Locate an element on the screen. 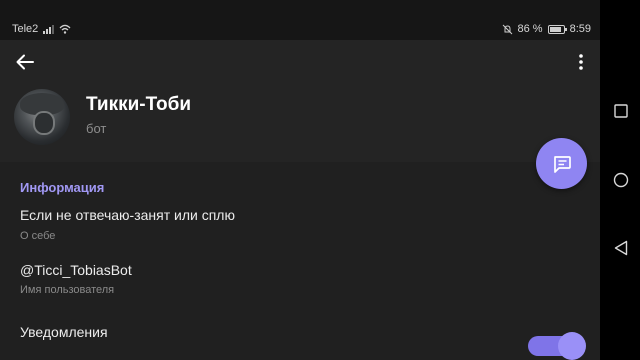 The width and height of the screenshot is (640, 360). battery-percent: 86 % is located at coordinates (530, 29).